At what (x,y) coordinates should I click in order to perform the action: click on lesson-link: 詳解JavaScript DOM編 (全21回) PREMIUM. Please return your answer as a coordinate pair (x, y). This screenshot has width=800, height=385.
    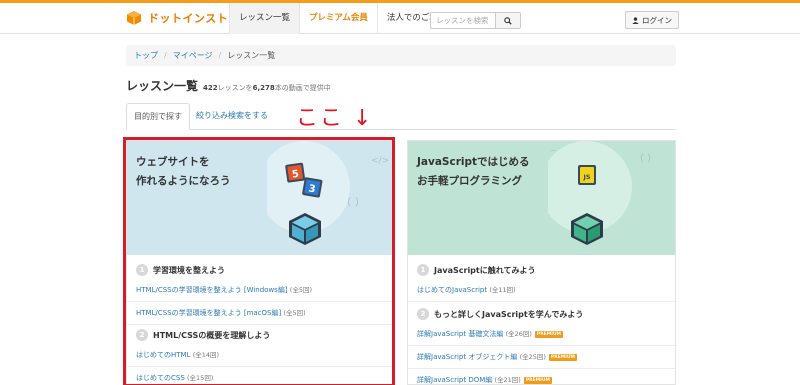
    Looking at the image, I should click on (541, 376).